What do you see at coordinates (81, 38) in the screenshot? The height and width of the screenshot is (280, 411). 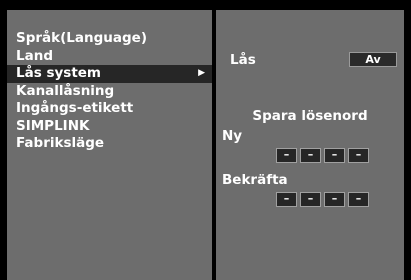 I see `menu-item-label: Språk(Language)` at bounding box center [81, 38].